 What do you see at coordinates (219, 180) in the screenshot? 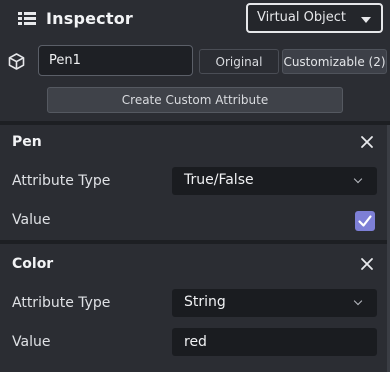
I see `attribute-type-value: True/False` at bounding box center [219, 180].